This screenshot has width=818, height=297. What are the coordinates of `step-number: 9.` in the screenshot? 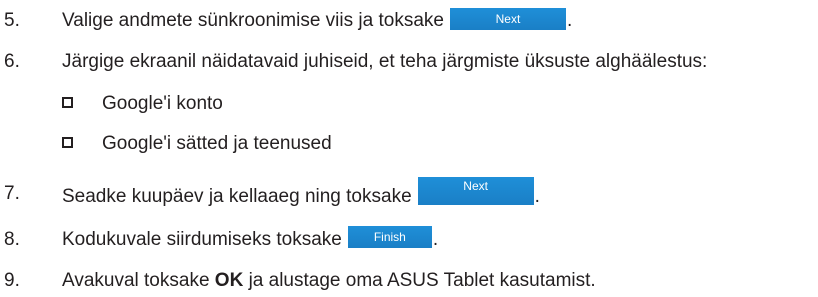 It's located at (12, 280).